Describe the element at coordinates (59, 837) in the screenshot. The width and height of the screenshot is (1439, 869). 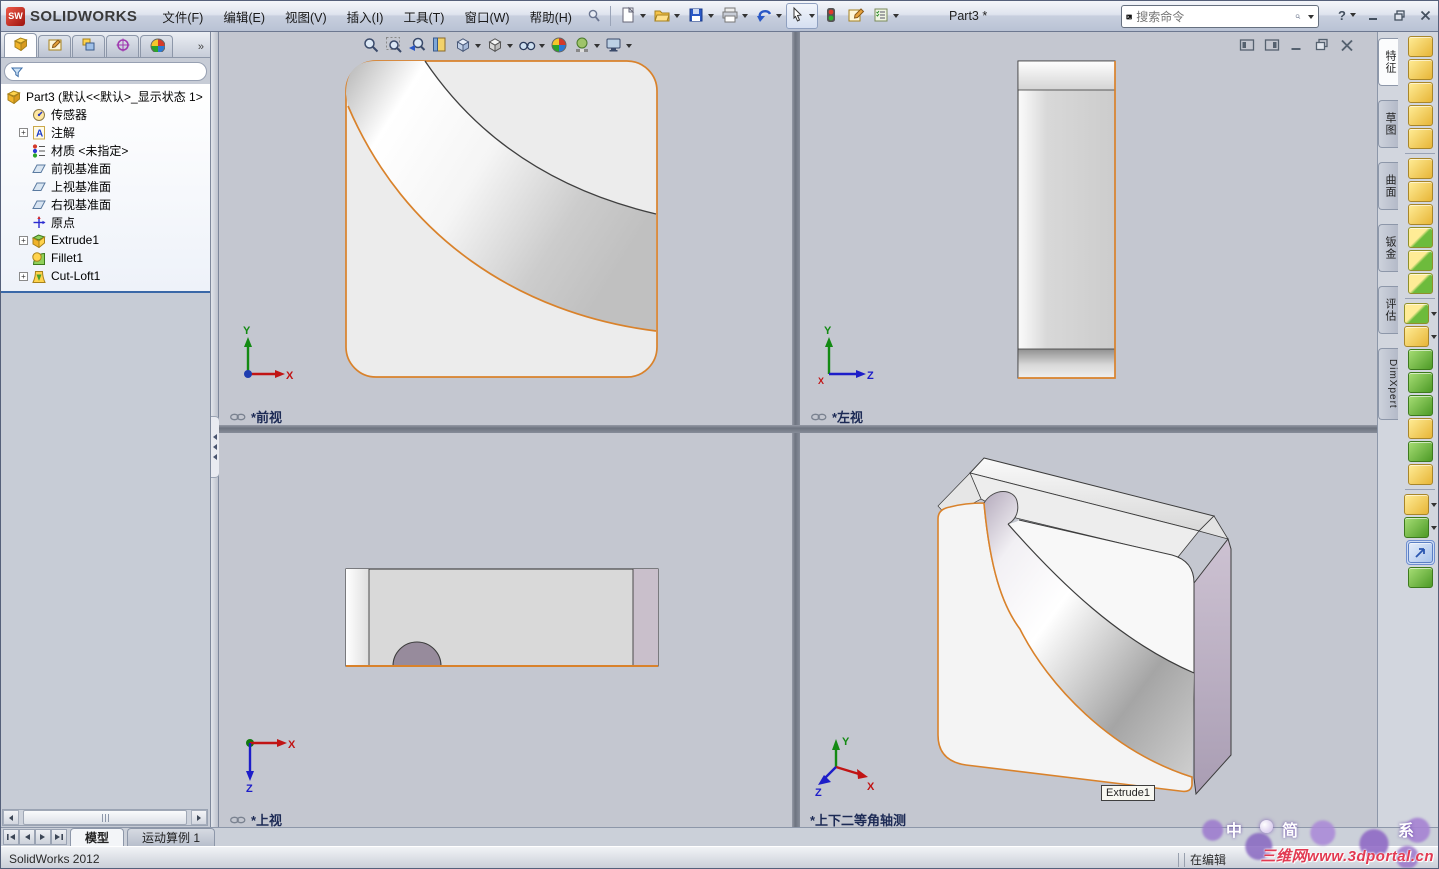
I see `last-tab-button` at that location.